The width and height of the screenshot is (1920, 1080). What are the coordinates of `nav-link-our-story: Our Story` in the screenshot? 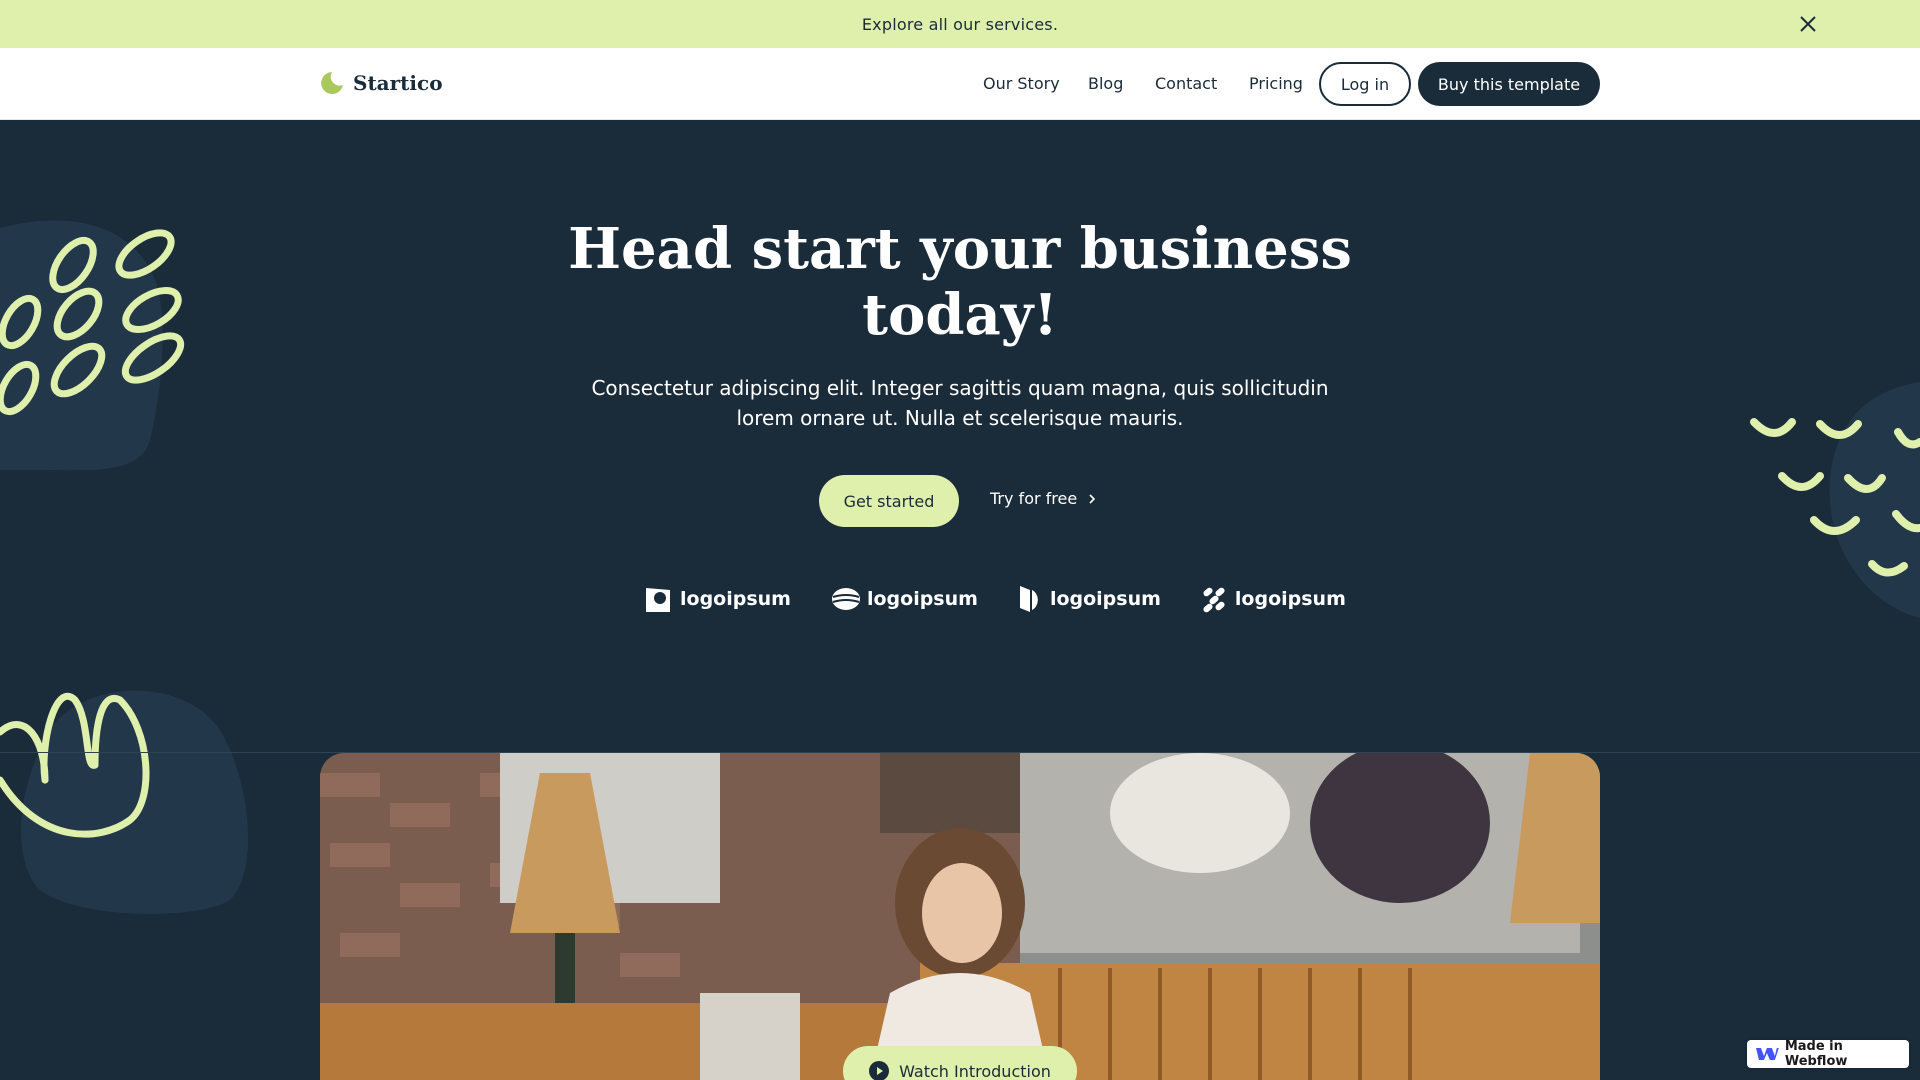 It's located at (1021, 83).